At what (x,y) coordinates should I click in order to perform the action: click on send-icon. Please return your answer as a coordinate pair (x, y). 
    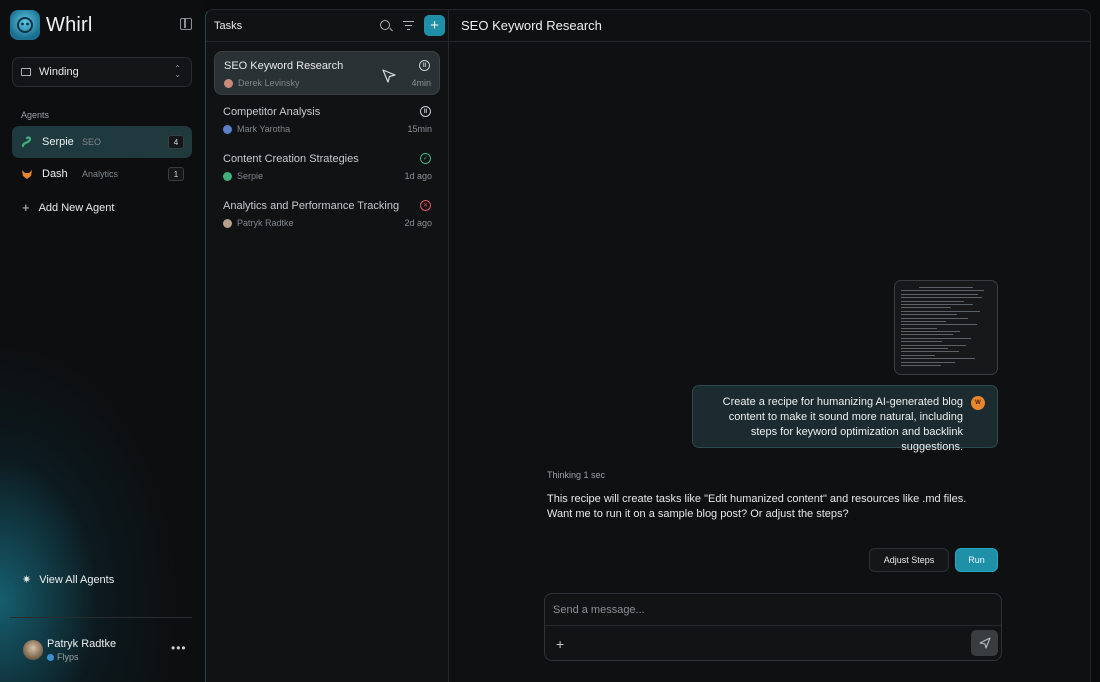
    Looking at the image, I should click on (984, 643).